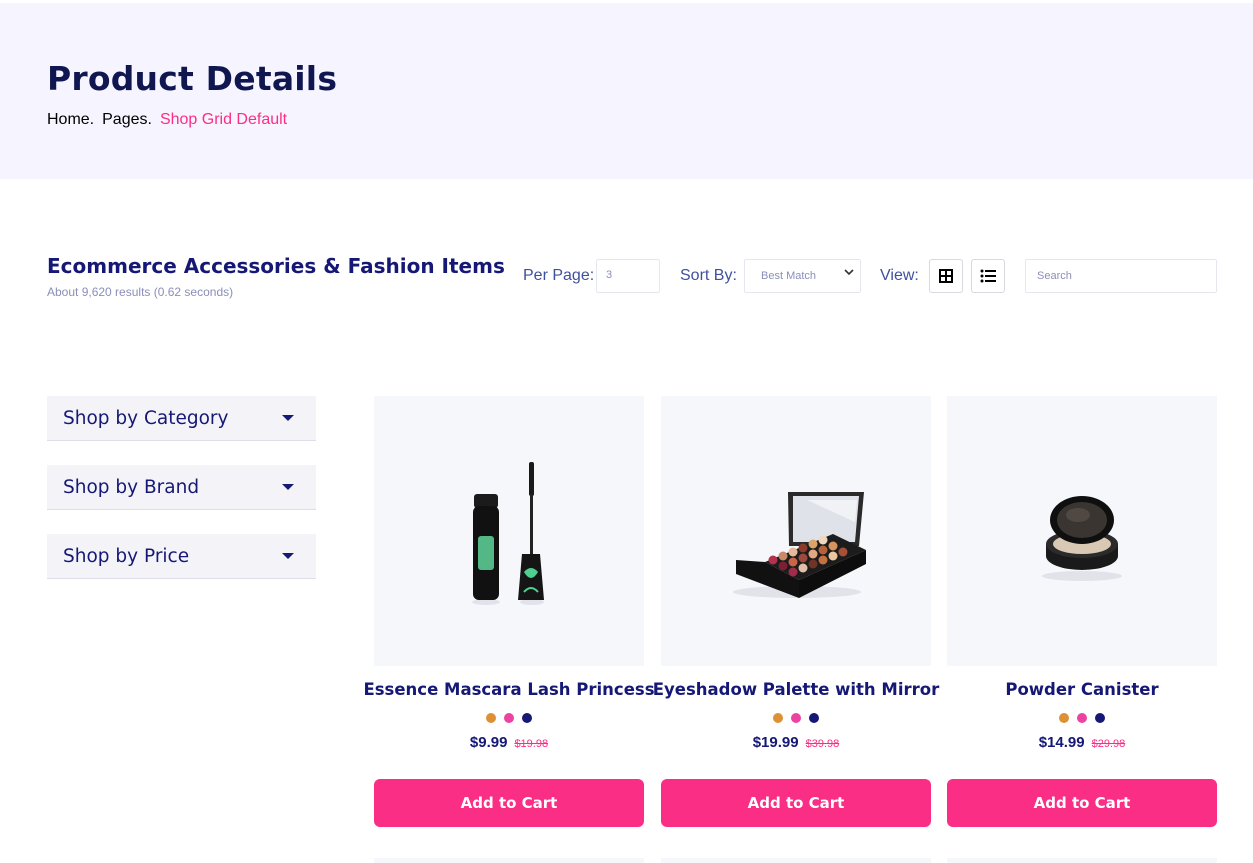 This screenshot has width=1253, height=863. Describe the element at coordinates (708, 275) in the screenshot. I see `sort-by-label: Sort By:` at that location.